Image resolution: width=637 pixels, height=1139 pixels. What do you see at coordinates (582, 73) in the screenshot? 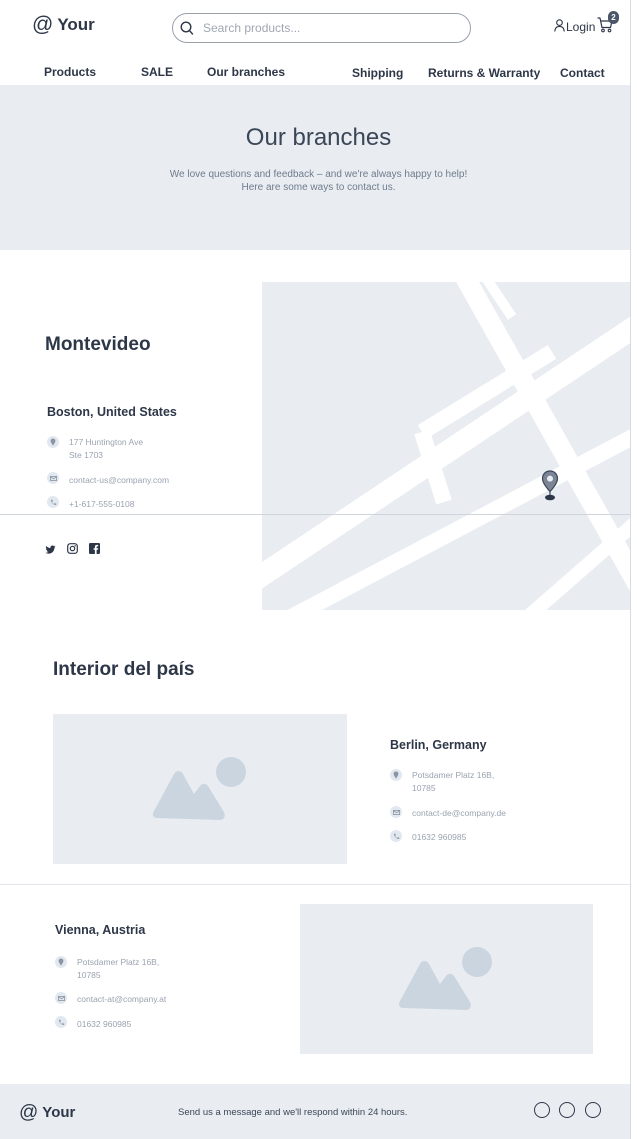
I see `nav-contact: Contact` at bounding box center [582, 73].